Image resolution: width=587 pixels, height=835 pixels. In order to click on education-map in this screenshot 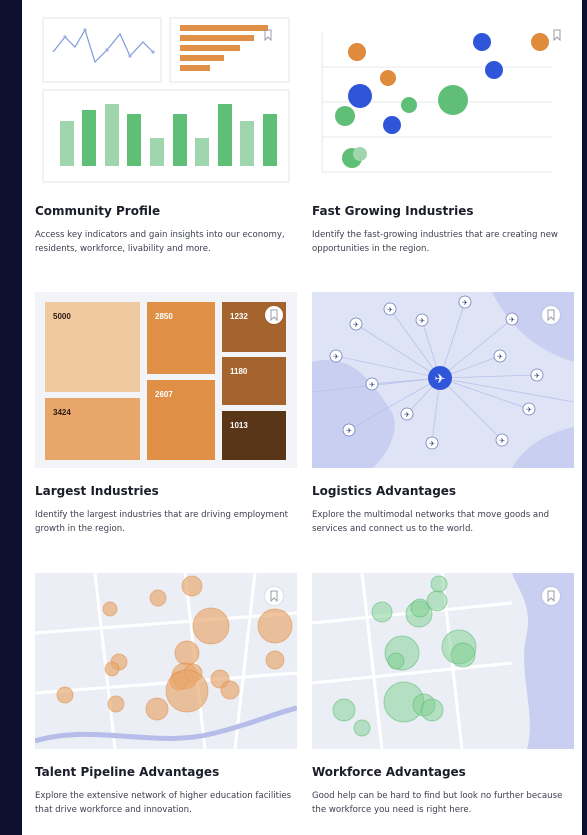, I will do `click(166, 661)`.